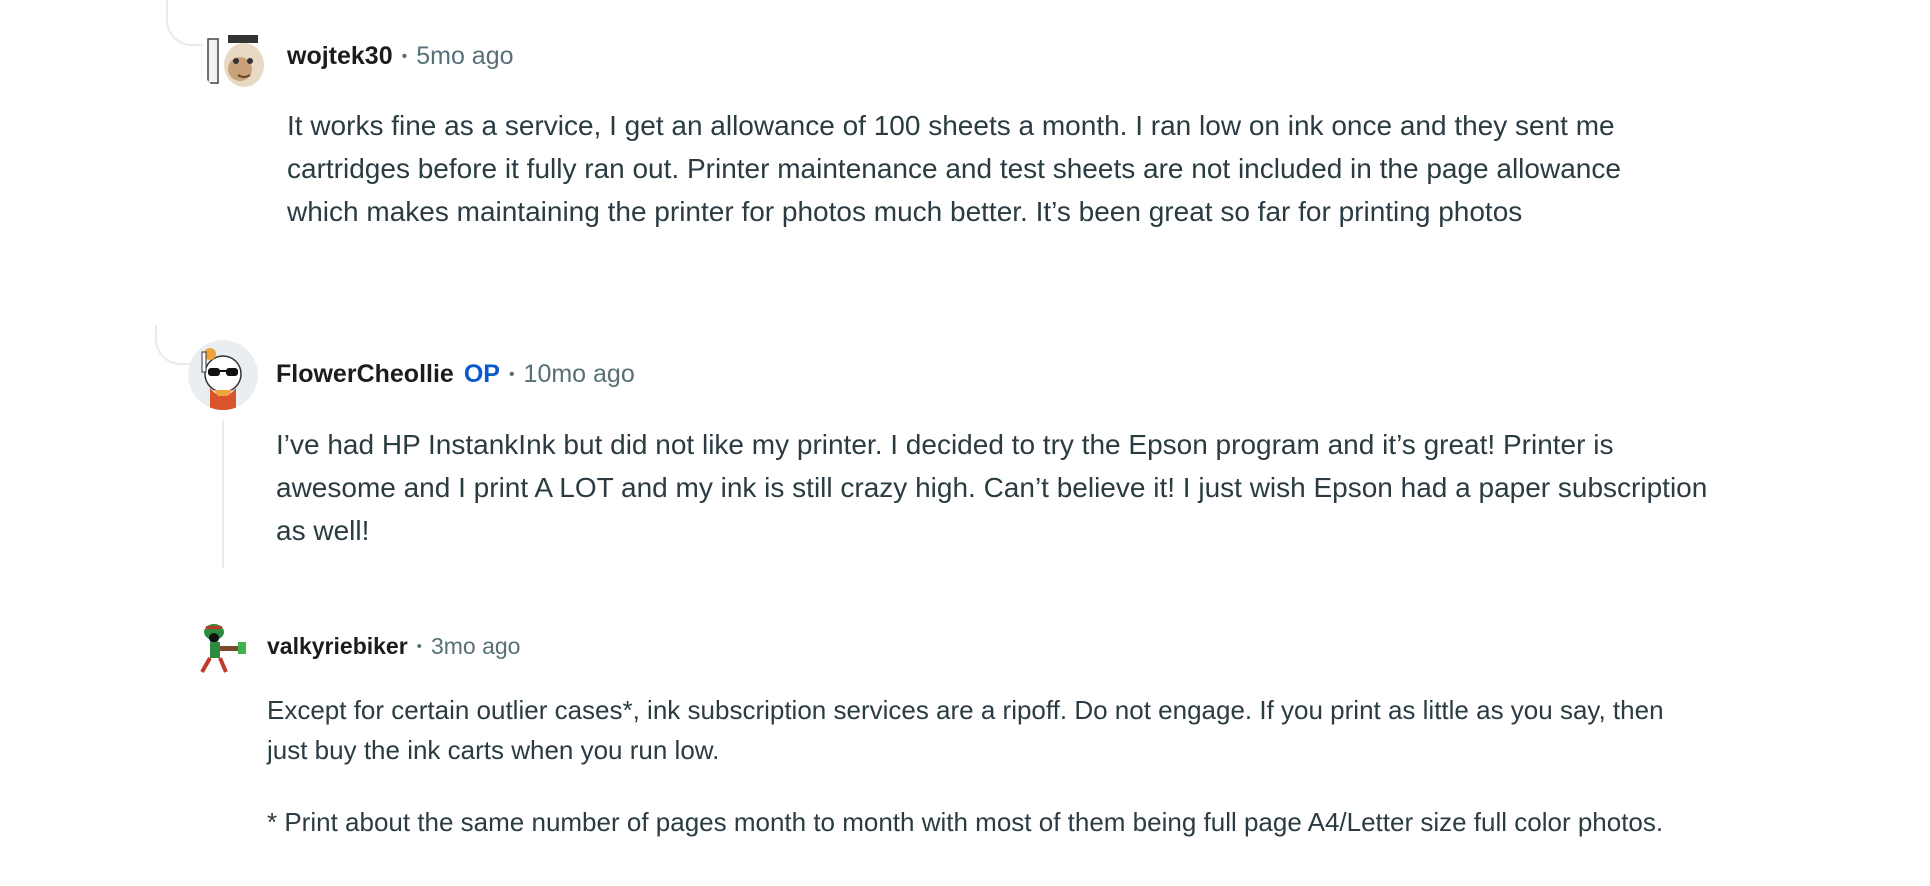  I want to click on comment-meta: valkyriebiker • 3mo ago, so click(393, 646).